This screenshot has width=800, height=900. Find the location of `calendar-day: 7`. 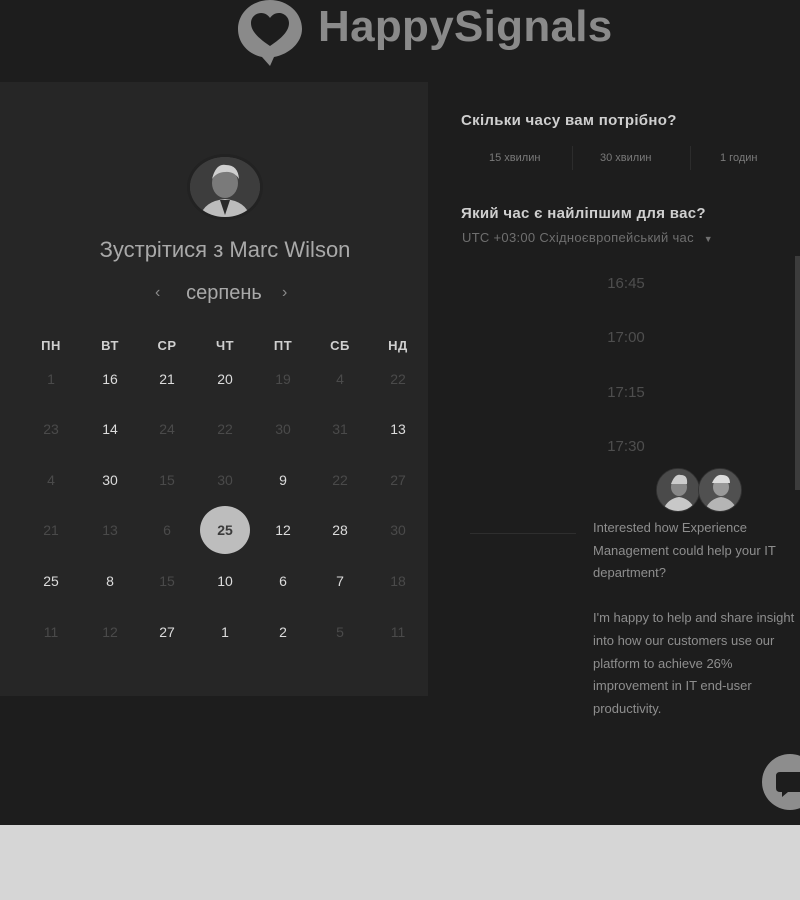

calendar-day: 7 is located at coordinates (340, 581).